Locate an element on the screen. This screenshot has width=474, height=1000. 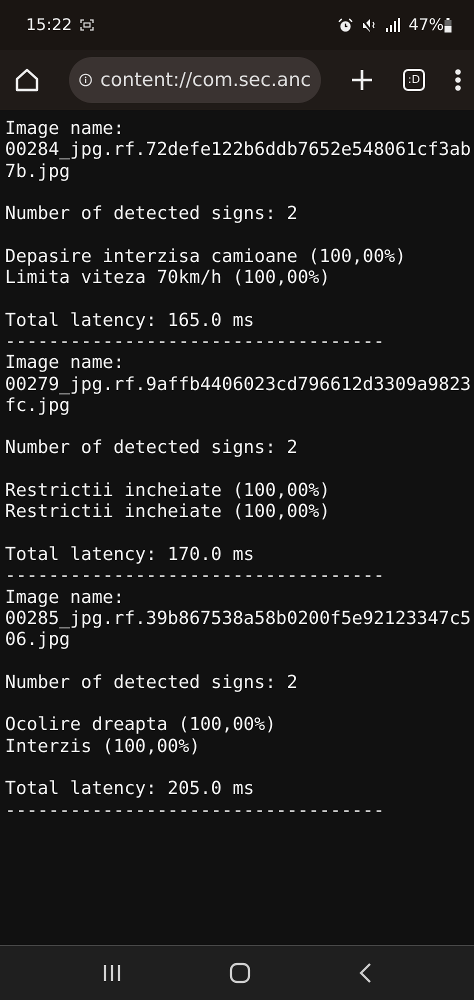
status-time: 15:22 is located at coordinates (49, 25).